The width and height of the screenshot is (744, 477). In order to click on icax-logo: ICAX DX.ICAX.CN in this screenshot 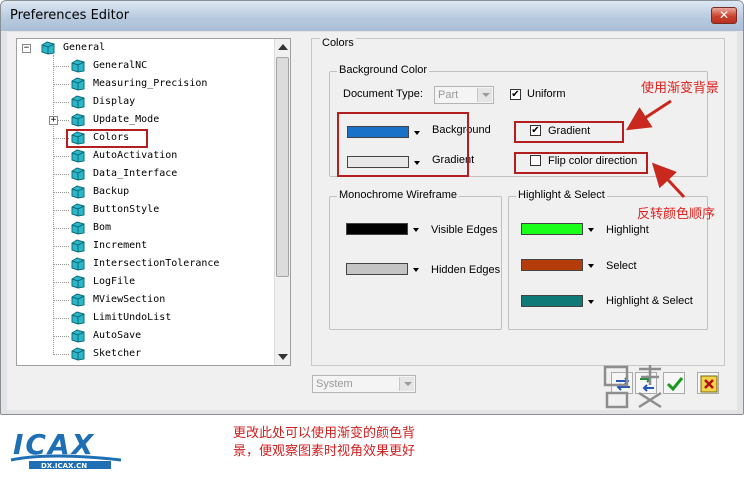, I will do `click(66, 447)`.